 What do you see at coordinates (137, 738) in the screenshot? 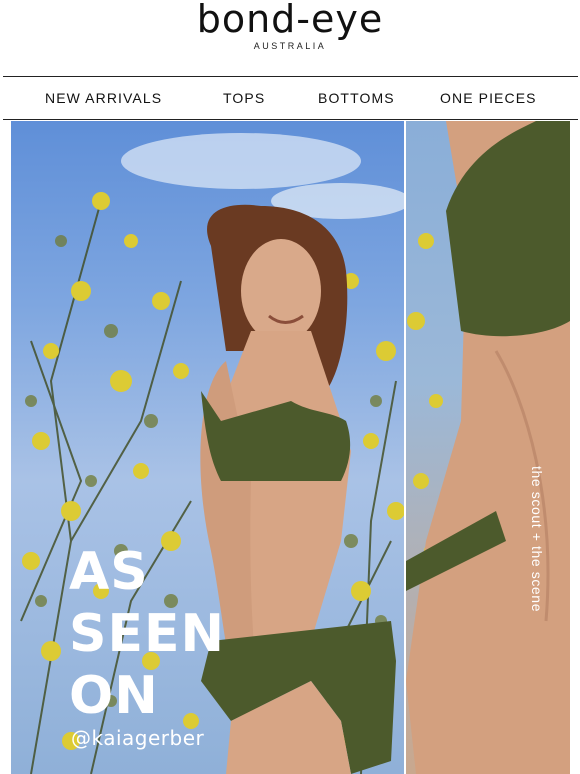
I see `instagram-handle: @kaiagerber` at bounding box center [137, 738].